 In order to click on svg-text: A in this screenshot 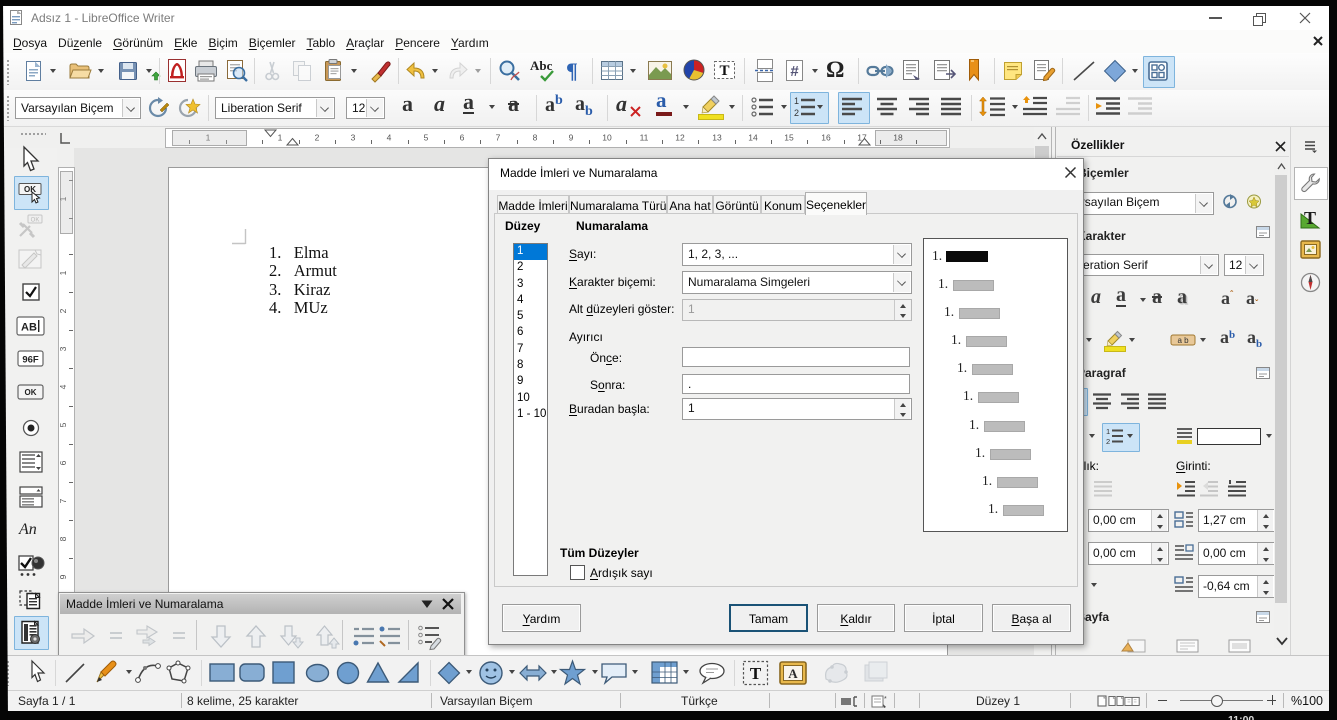, I will do `click(793, 673)`.